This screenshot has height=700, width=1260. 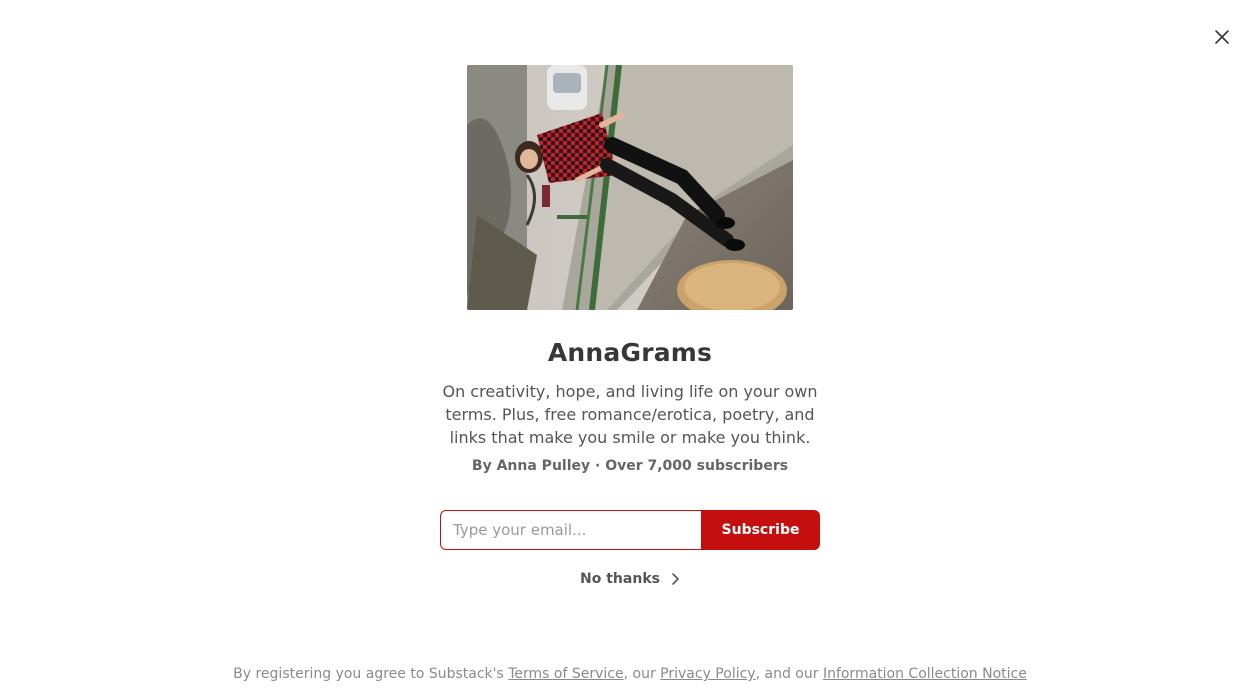 What do you see at coordinates (707, 674) in the screenshot?
I see `privacy-link: Privacy Policy` at bounding box center [707, 674].